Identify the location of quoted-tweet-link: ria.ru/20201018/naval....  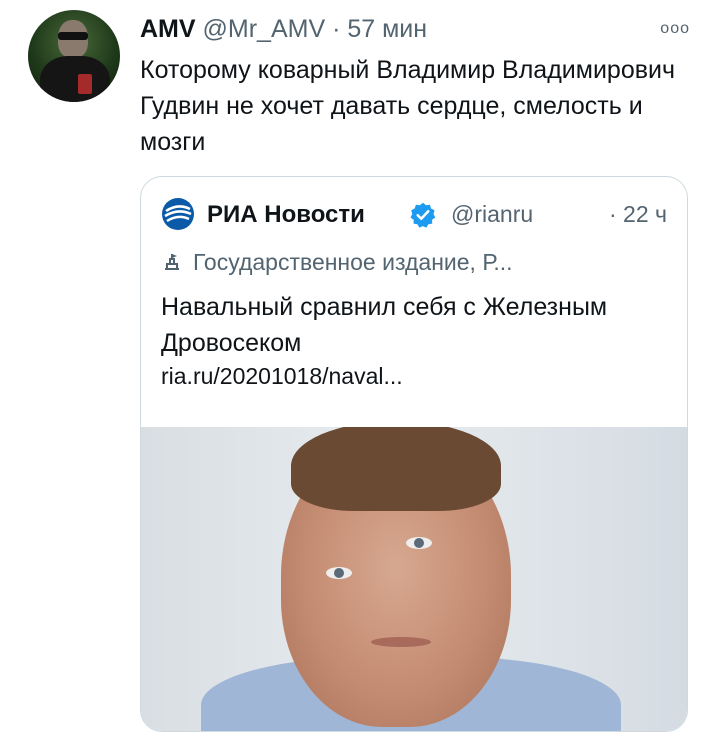
(282, 376).